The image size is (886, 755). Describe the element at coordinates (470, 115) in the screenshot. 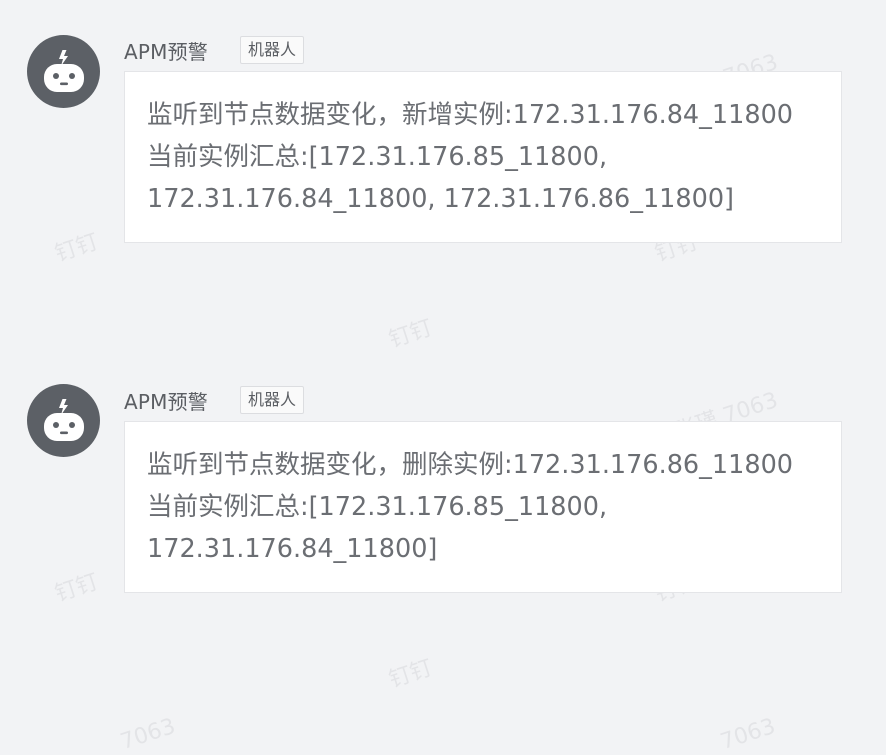

I see `message-text-line: 监听到节点数据变化，新增实例:172.31.176.84_11800` at that location.